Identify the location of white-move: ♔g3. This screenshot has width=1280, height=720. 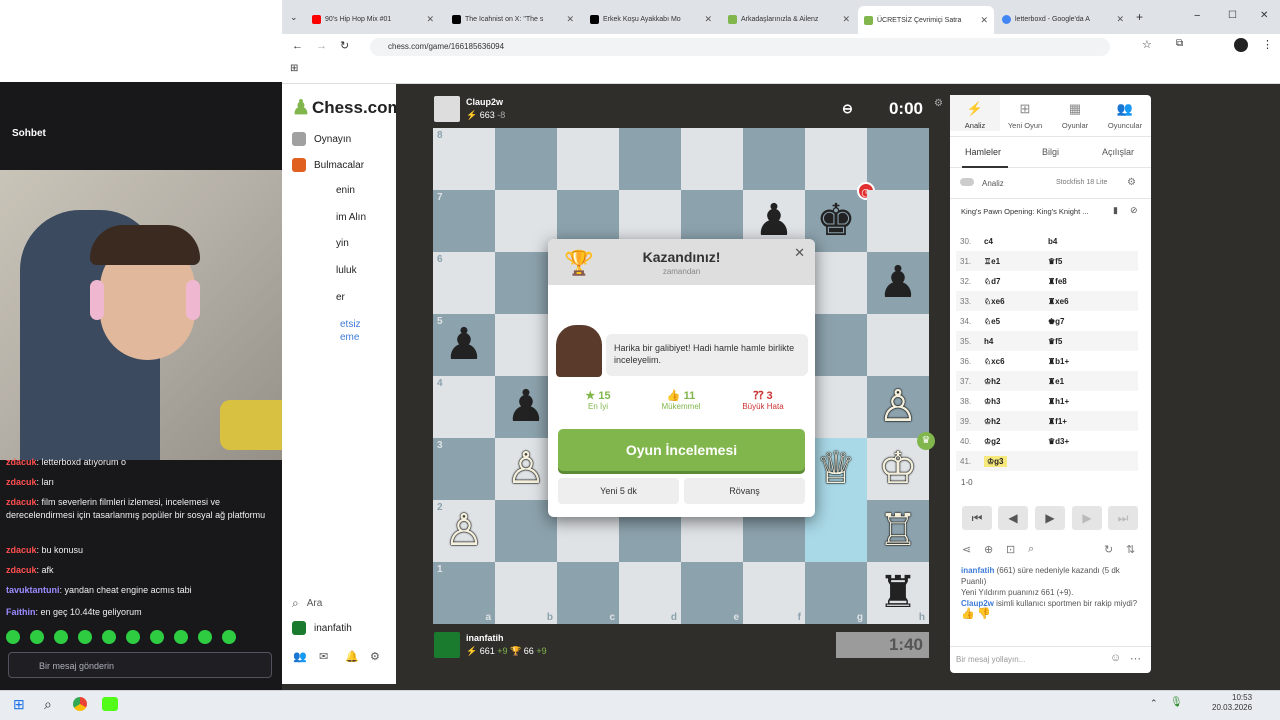
(995, 461).